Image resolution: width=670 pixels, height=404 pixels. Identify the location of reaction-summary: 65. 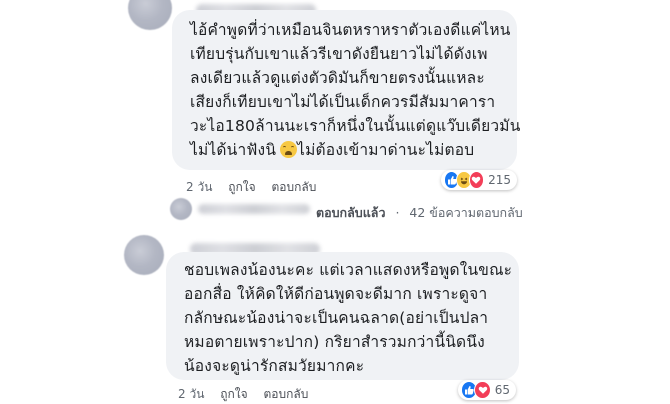
(487, 390).